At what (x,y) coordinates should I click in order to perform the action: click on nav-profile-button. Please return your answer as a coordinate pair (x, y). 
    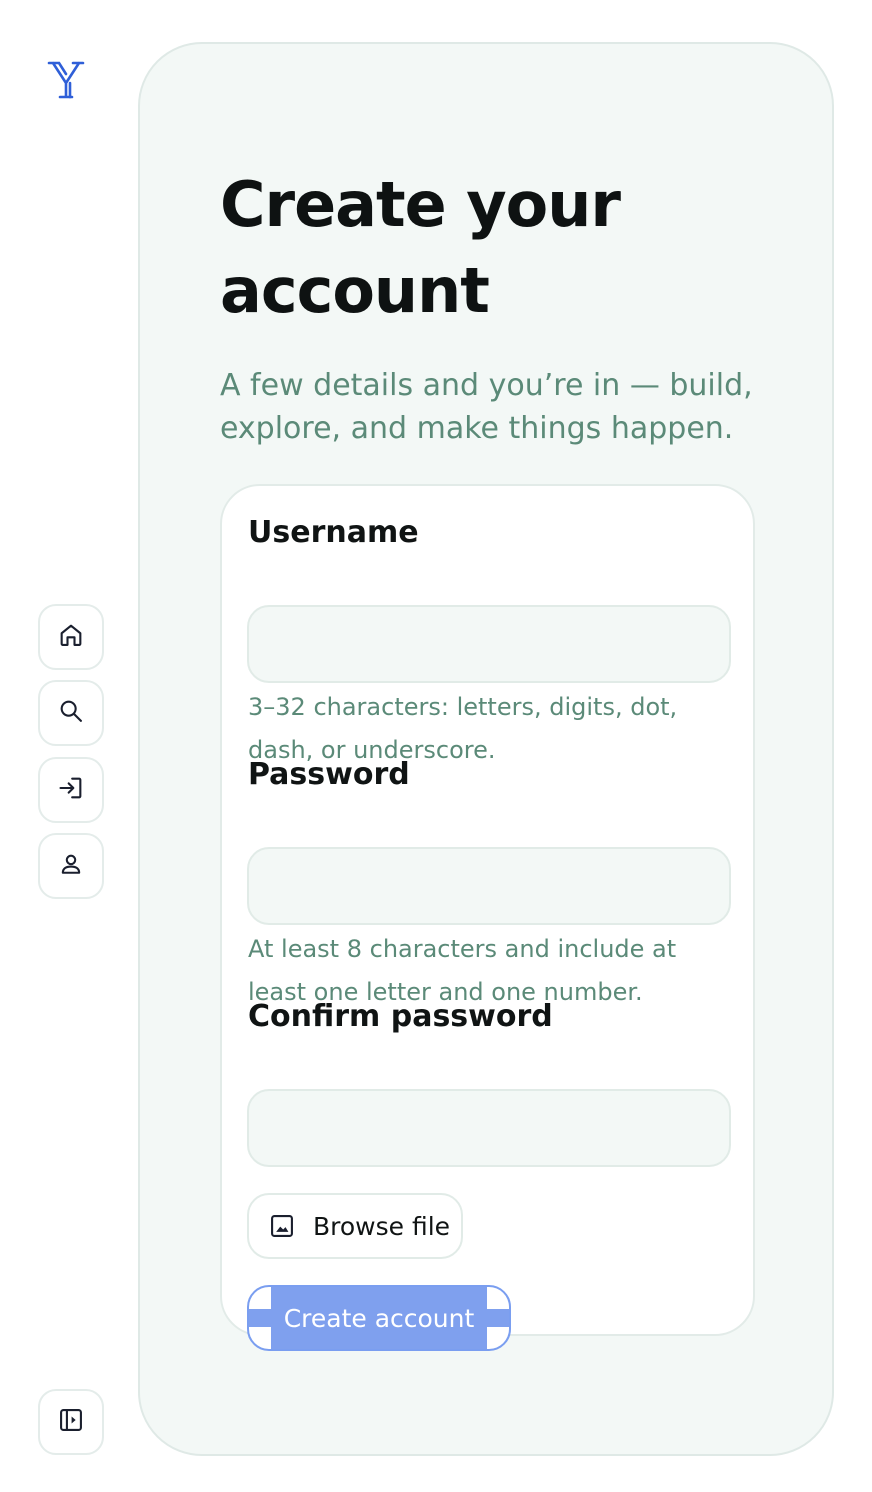
    Looking at the image, I should click on (71, 866).